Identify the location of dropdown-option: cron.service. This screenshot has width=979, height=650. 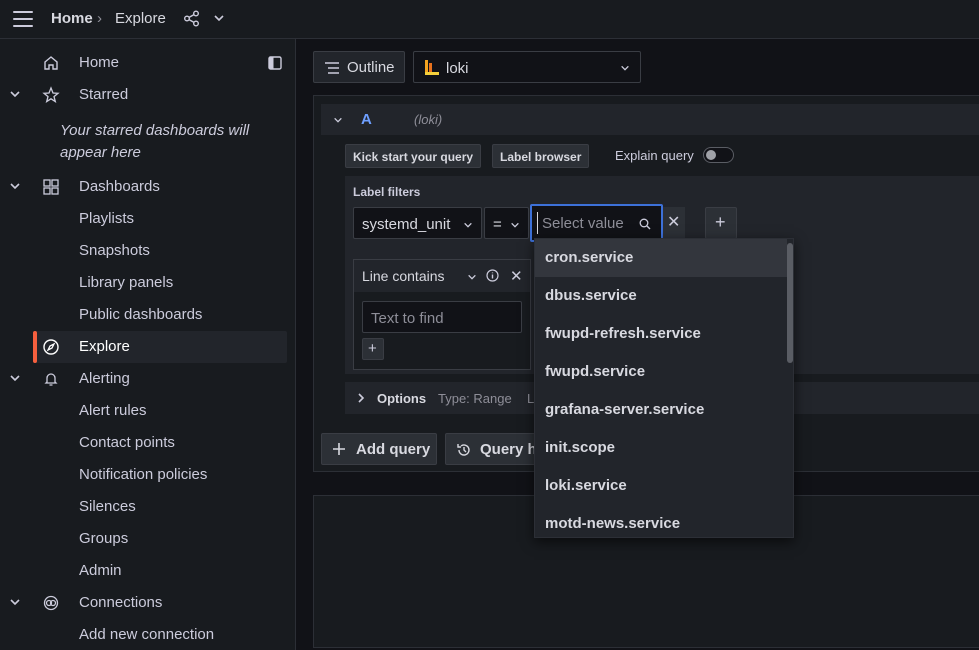
(661, 258).